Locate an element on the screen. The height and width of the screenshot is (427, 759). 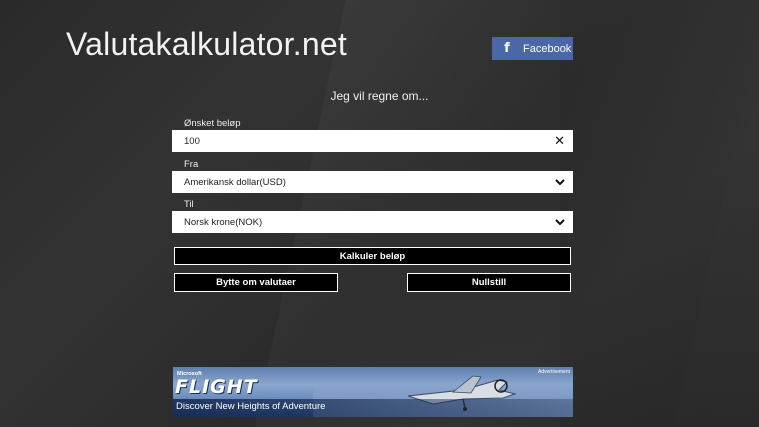
amount-label: Ønsket beløp is located at coordinates (212, 123).